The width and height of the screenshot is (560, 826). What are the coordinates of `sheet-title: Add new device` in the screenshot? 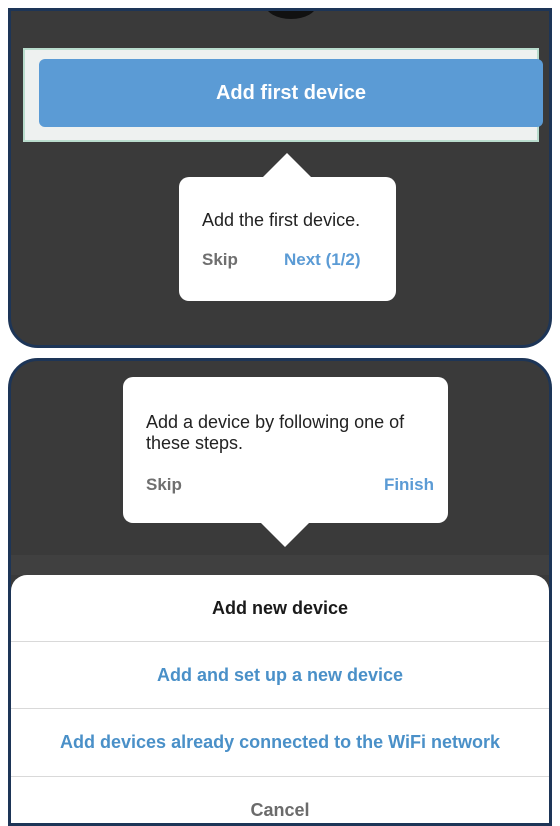 It's located at (280, 607).